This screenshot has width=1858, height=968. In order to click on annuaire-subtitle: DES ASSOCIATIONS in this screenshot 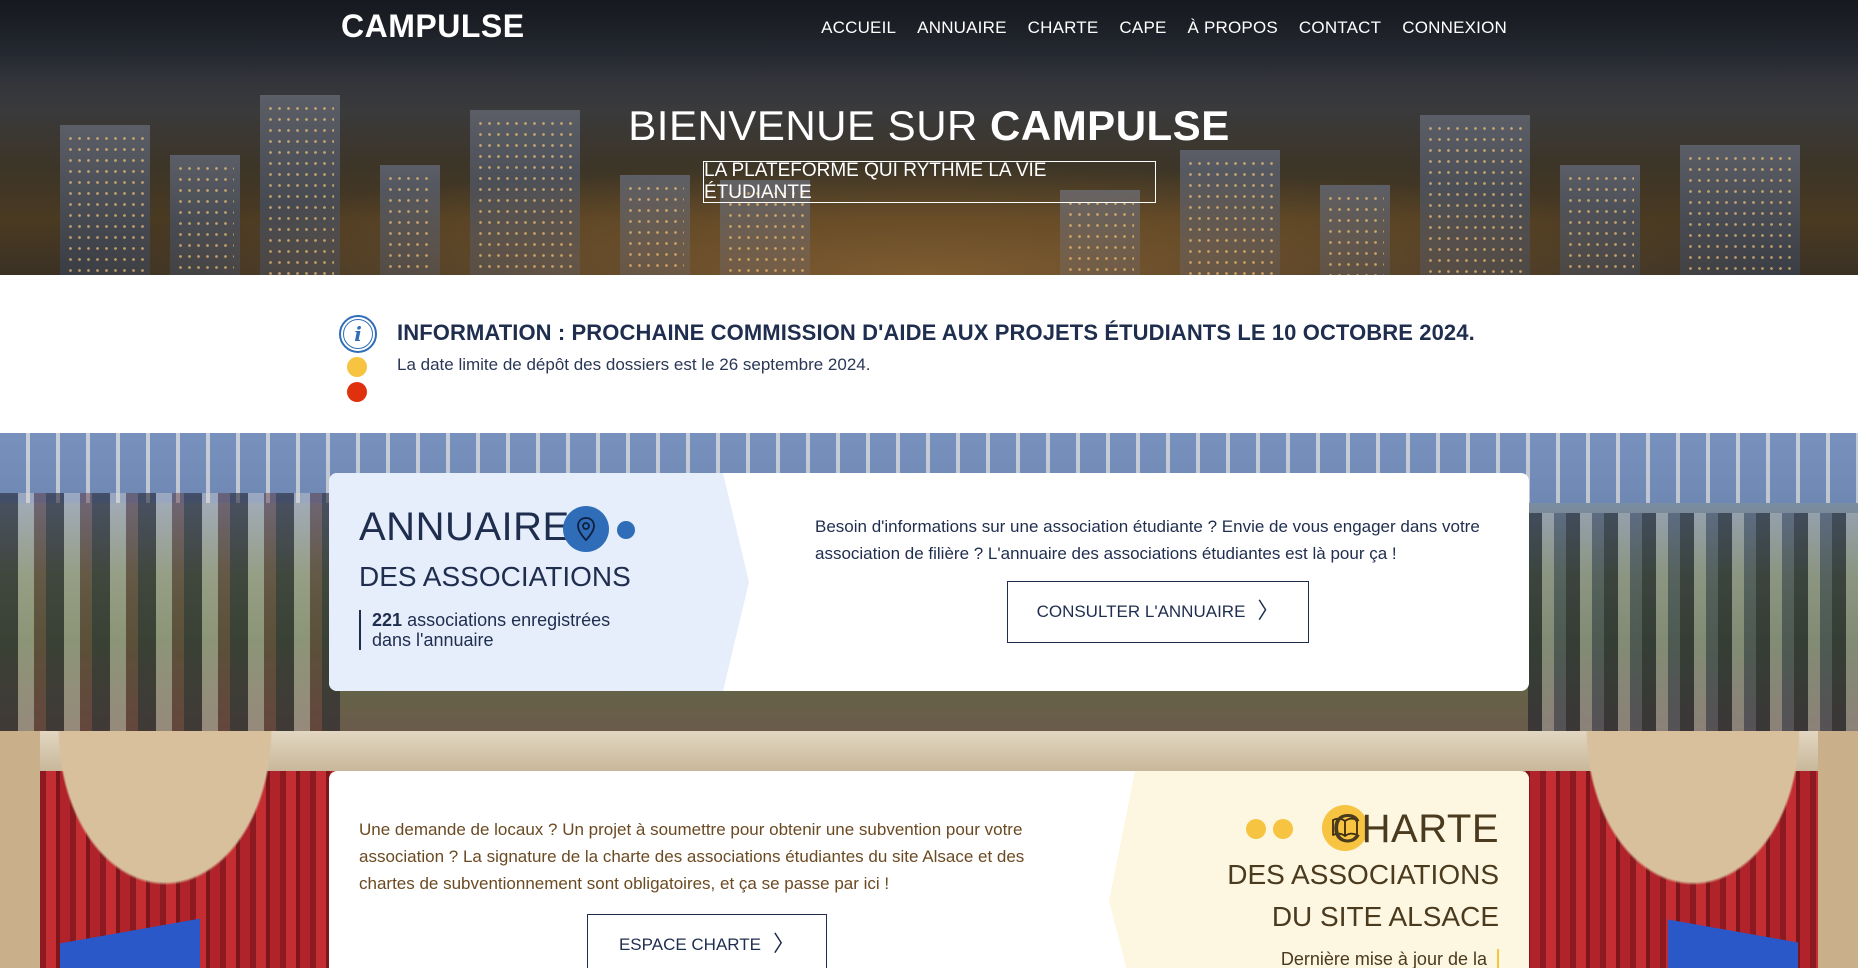, I will do `click(495, 576)`.